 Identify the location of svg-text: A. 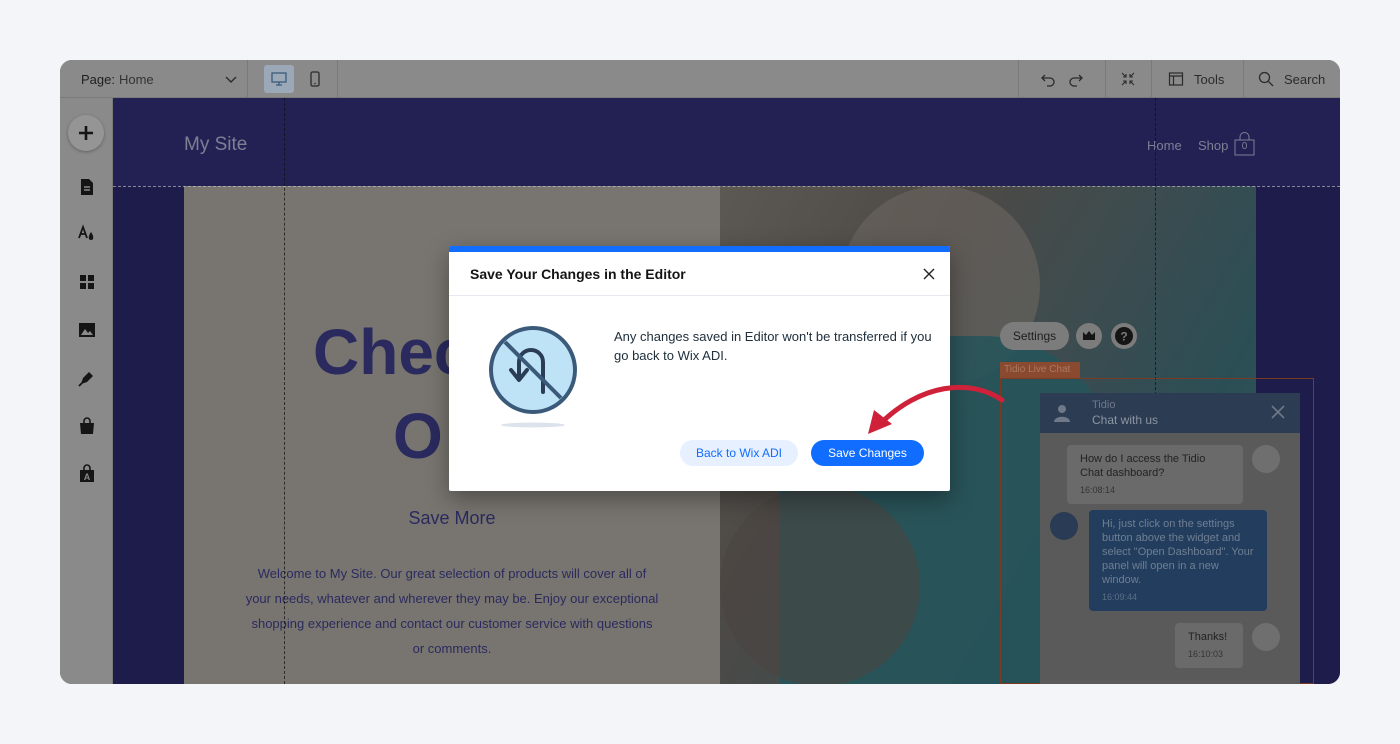
(87, 477).